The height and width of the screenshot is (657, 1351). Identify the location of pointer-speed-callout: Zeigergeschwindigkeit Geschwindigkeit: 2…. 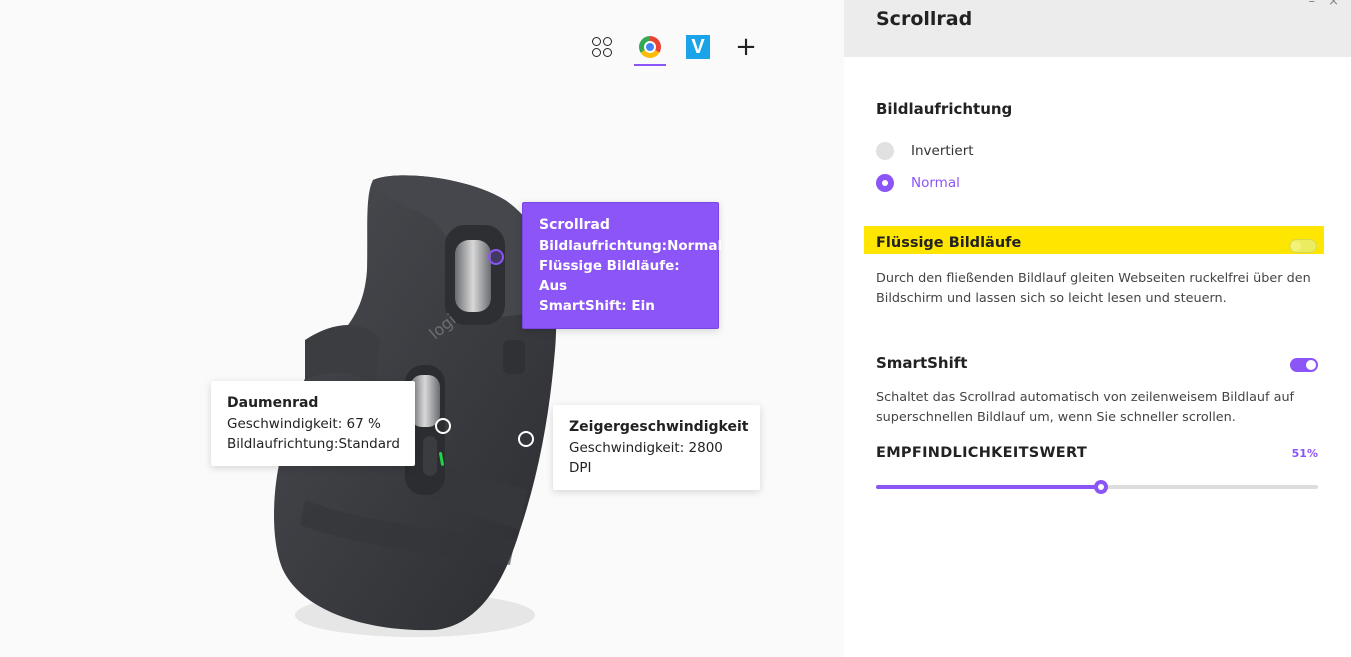
(656, 447).